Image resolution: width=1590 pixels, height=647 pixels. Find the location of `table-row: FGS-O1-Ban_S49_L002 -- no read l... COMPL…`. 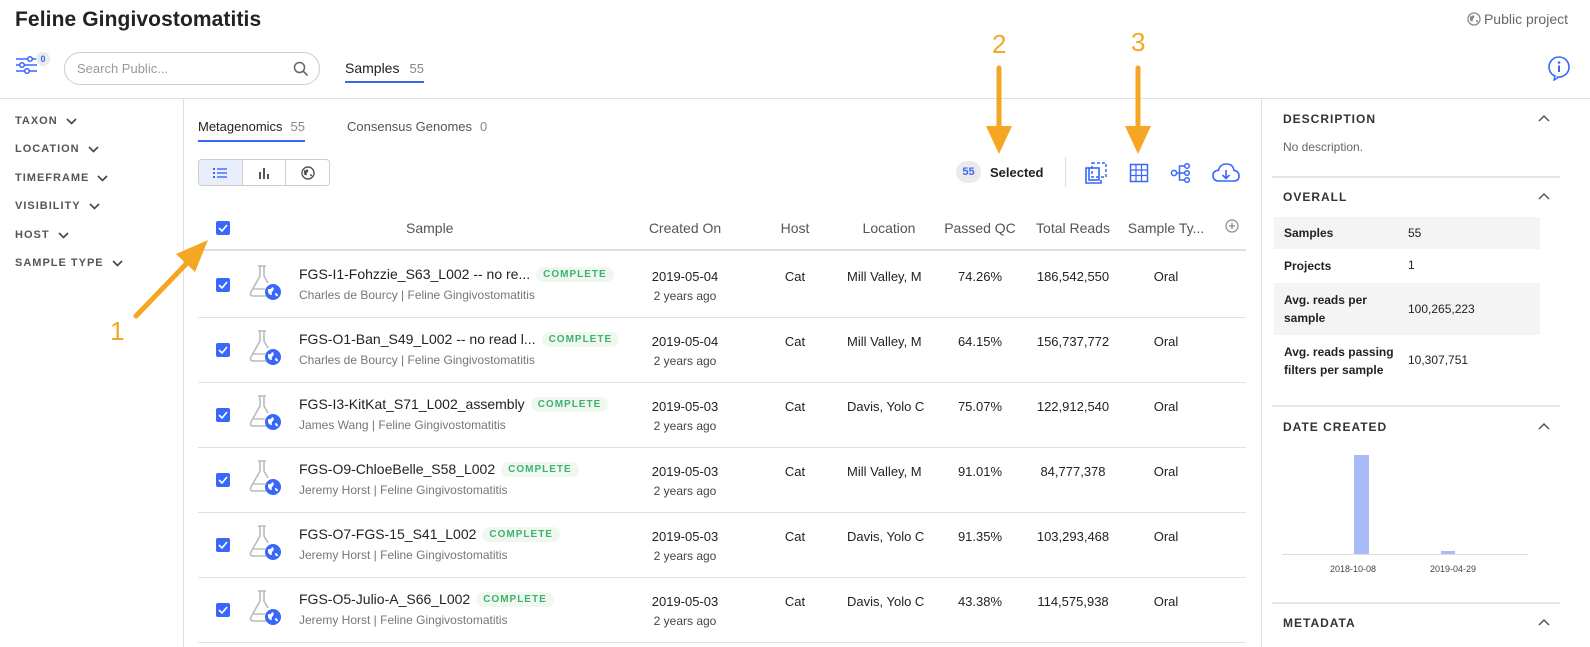

table-row: FGS-O1-Ban_S49_L002 -- no read l... COMPL… is located at coordinates (722, 350).